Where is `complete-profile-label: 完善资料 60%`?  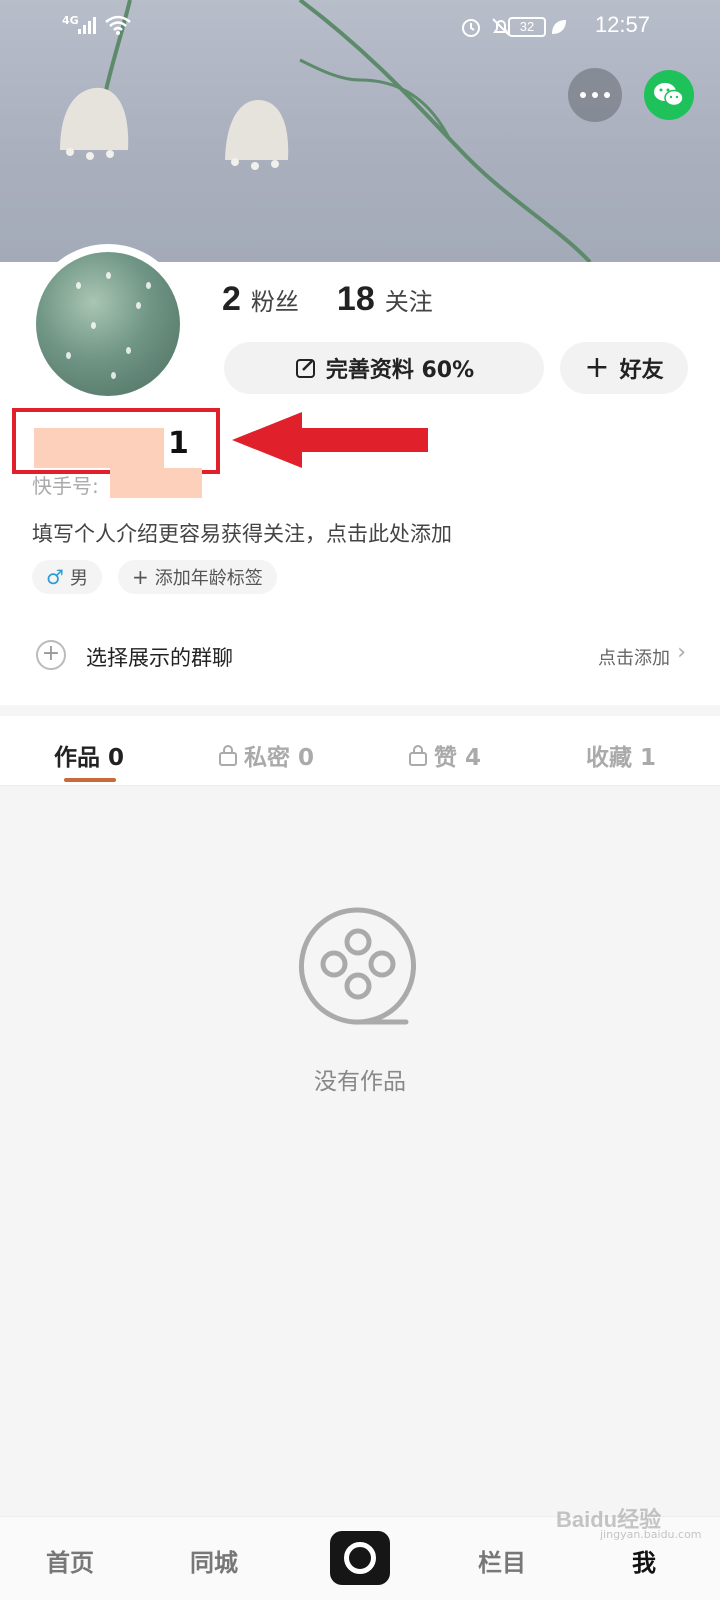
complete-profile-label: 完善资料 60% is located at coordinates (400, 370).